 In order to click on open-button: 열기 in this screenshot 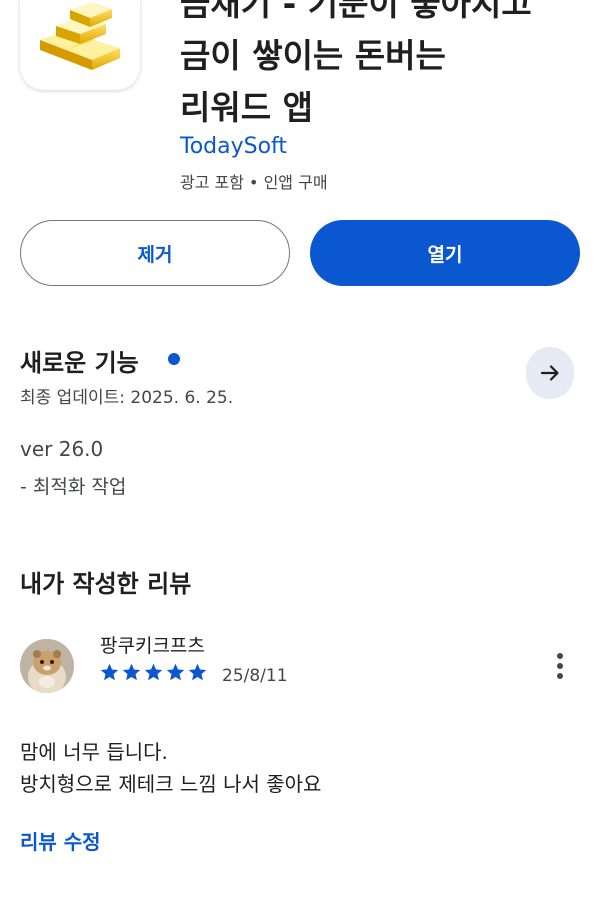, I will do `click(445, 253)`.